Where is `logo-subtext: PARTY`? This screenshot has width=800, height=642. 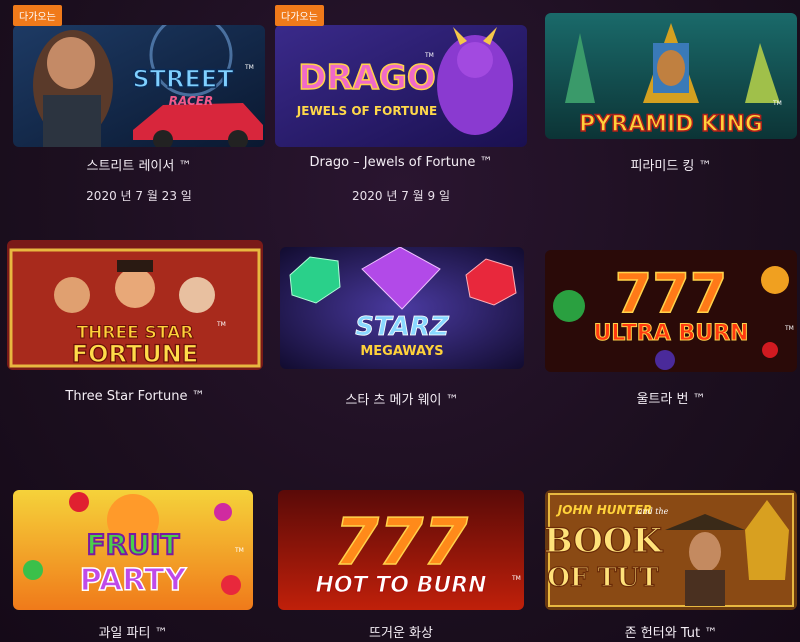 logo-subtext: PARTY is located at coordinates (134, 580).